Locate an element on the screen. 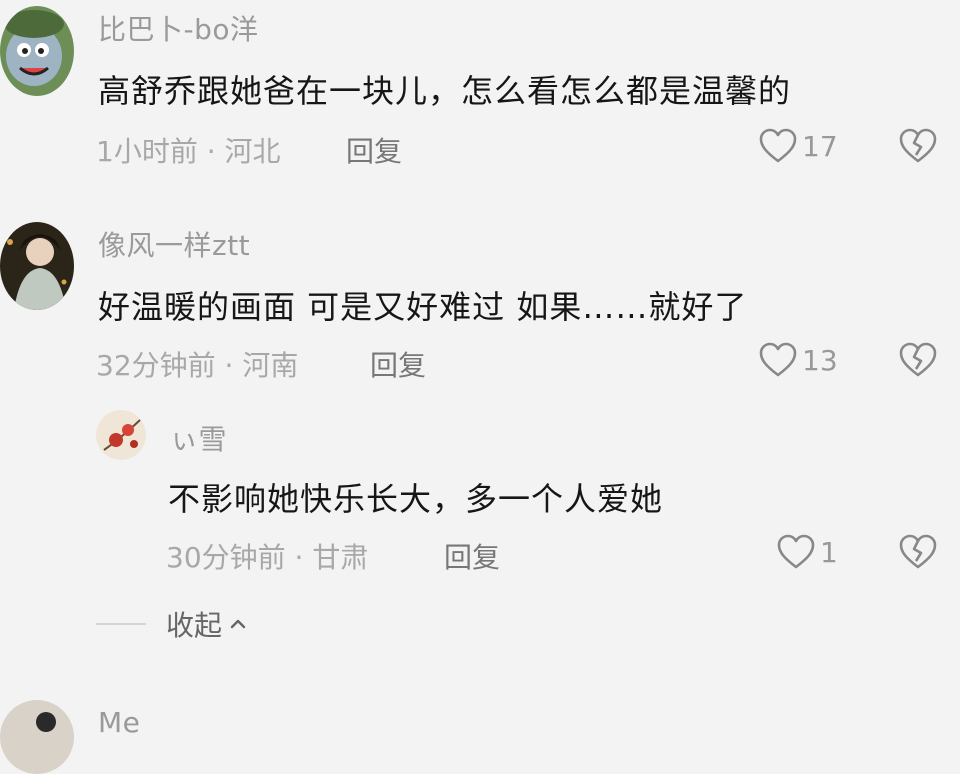 This screenshot has width=960, height=774. comment-meta: 32分钟前 · 河南 is located at coordinates (197, 365).